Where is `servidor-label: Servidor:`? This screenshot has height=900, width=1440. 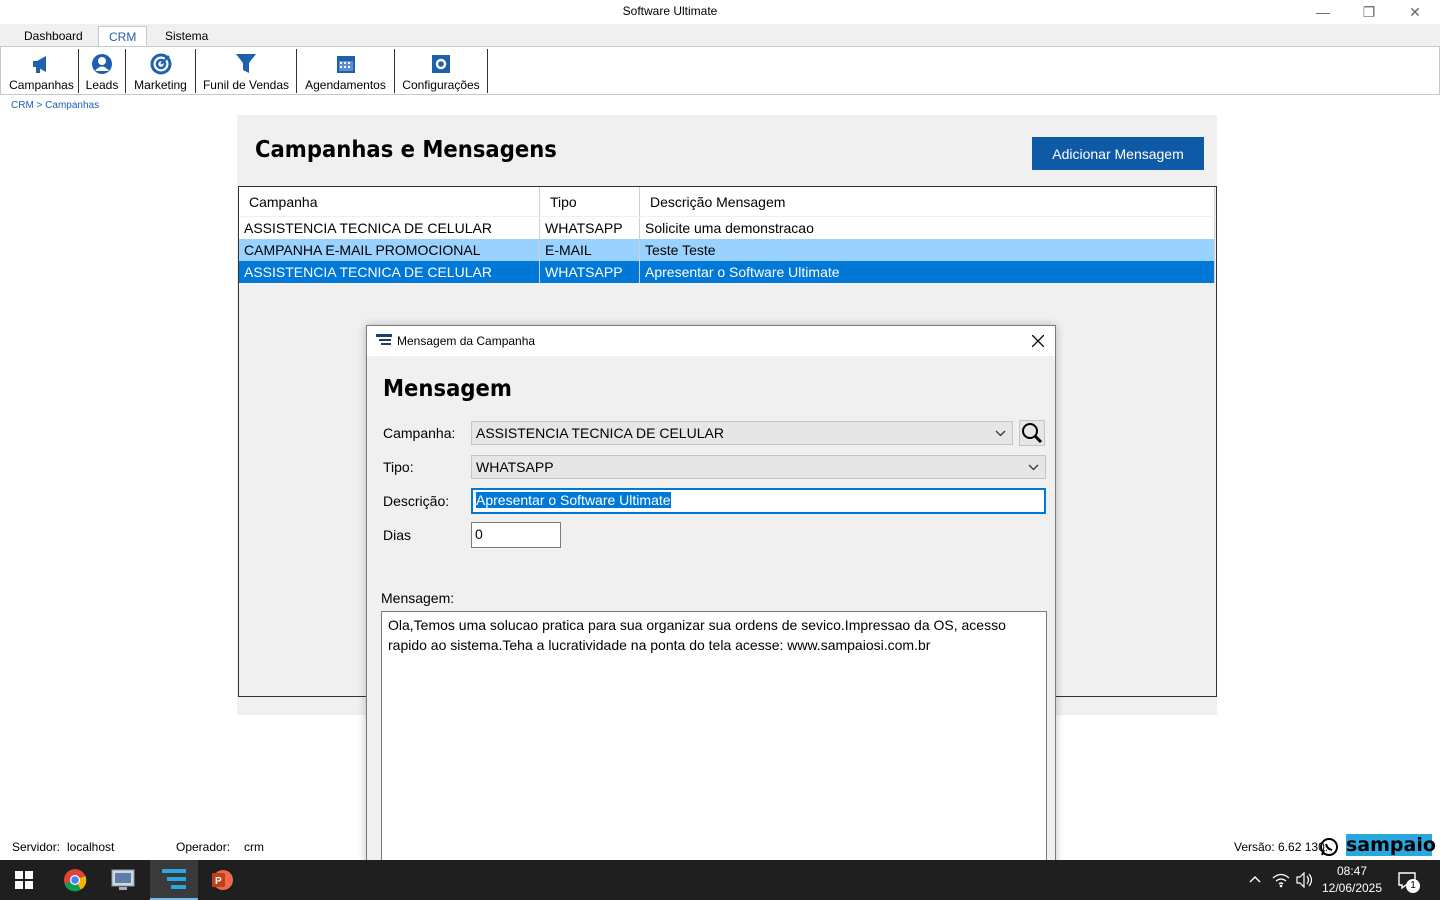 servidor-label: Servidor: is located at coordinates (36, 847).